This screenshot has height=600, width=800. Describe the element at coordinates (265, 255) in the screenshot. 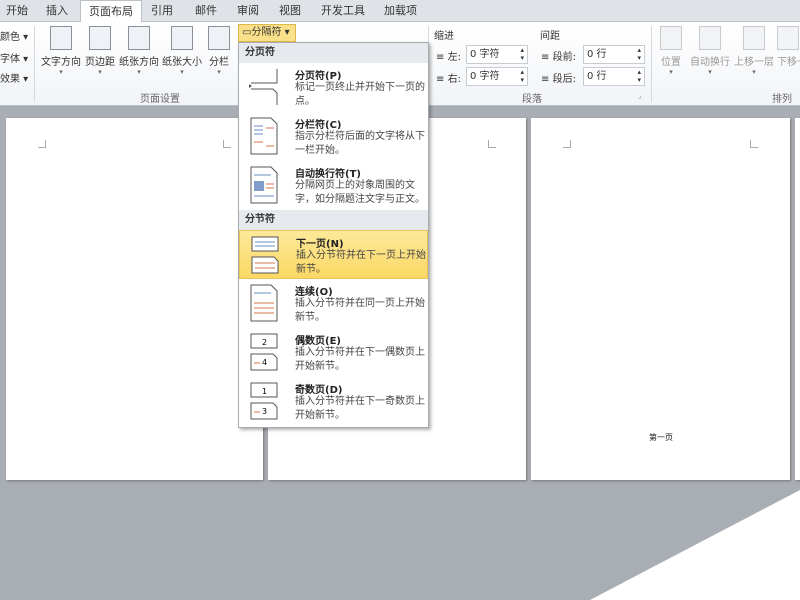

I see `next-page-section-icon` at that location.